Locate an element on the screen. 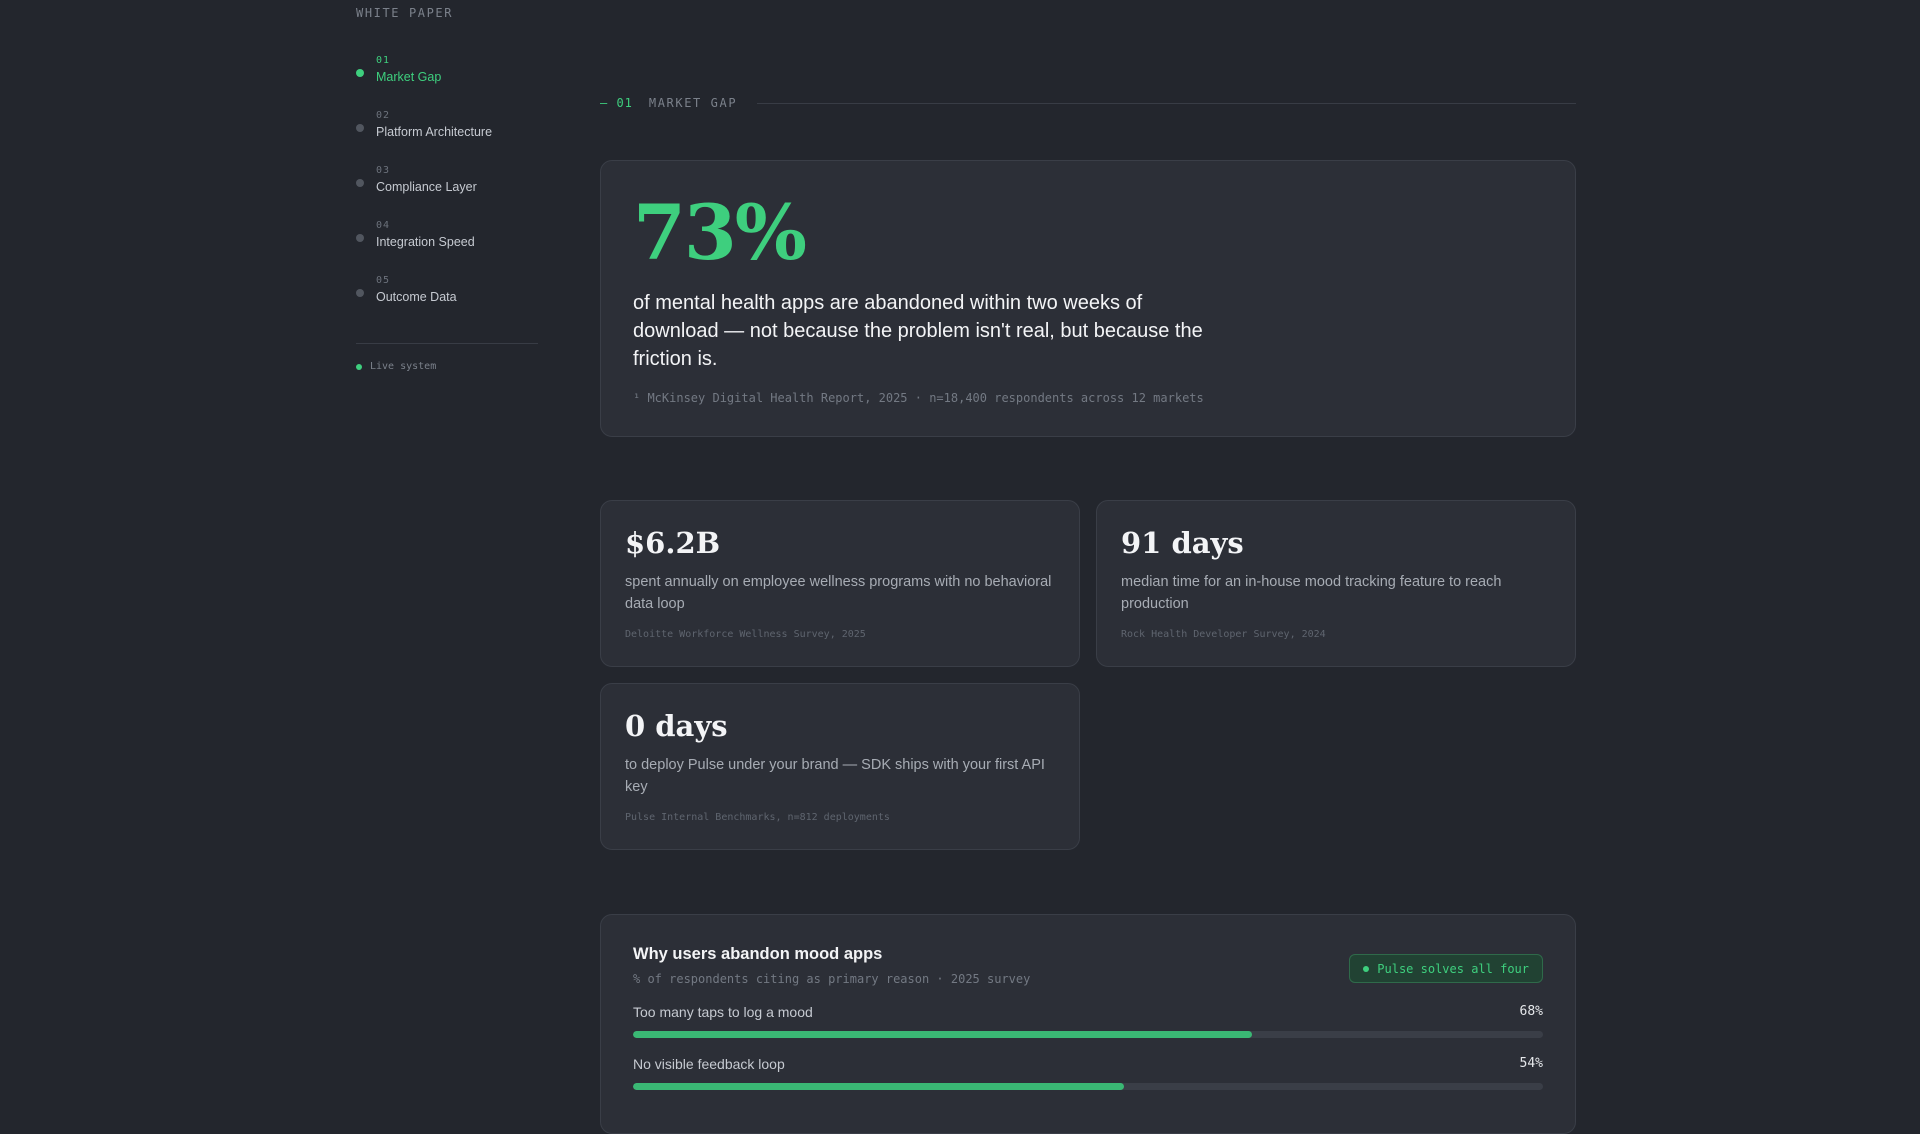 This screenshot has height=1134, width=1920. hero-value: 73% is located at coordinates (720, 232).